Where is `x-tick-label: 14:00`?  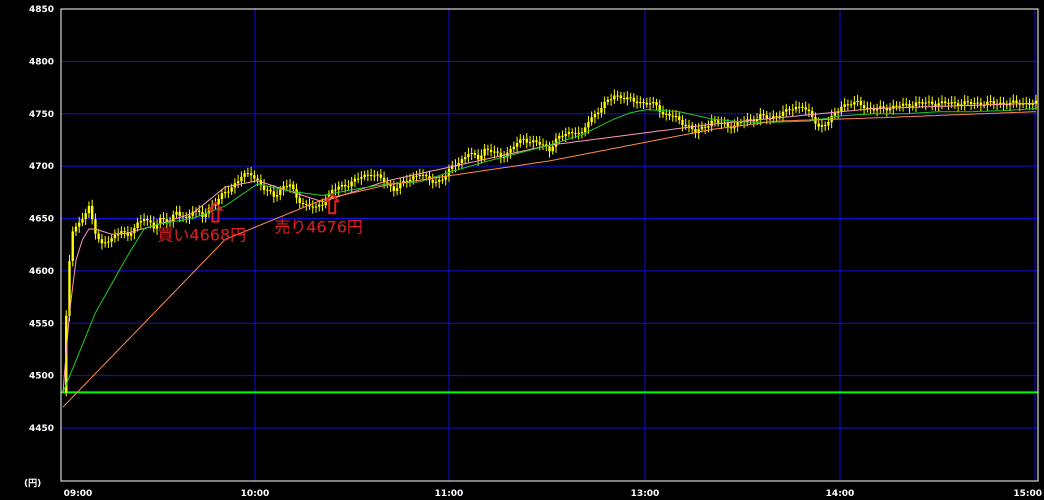
x-tick-label: 14:00 is located at coordinates (840, 494).